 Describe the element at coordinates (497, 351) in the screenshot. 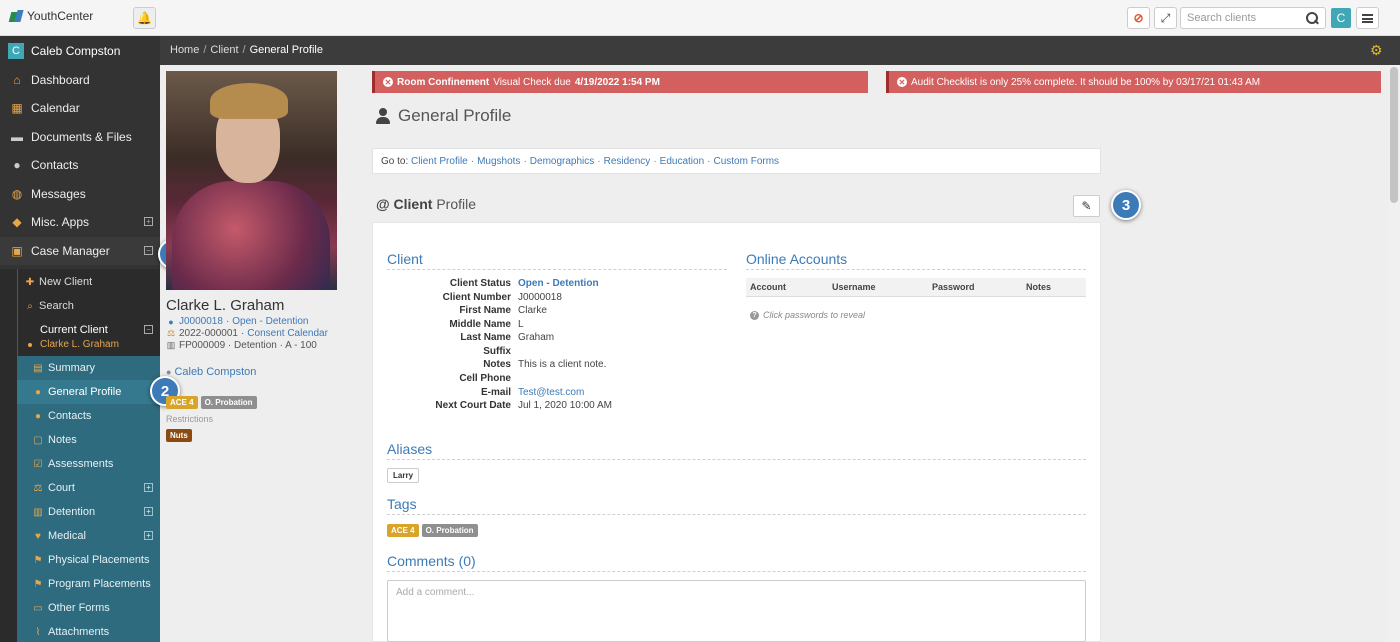

I see `field-suffix: Suffix` at that location.